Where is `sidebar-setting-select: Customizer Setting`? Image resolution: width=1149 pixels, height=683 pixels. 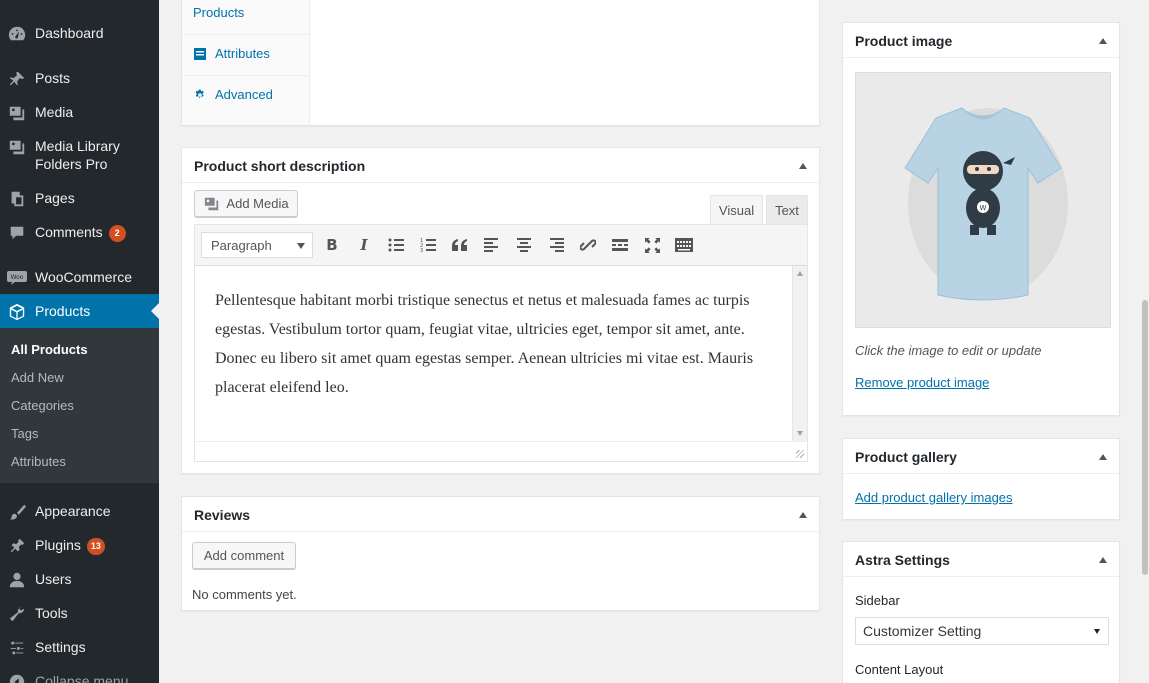
sidebar-setting-select: Customizer Setting is located at coordinates (982, 631).